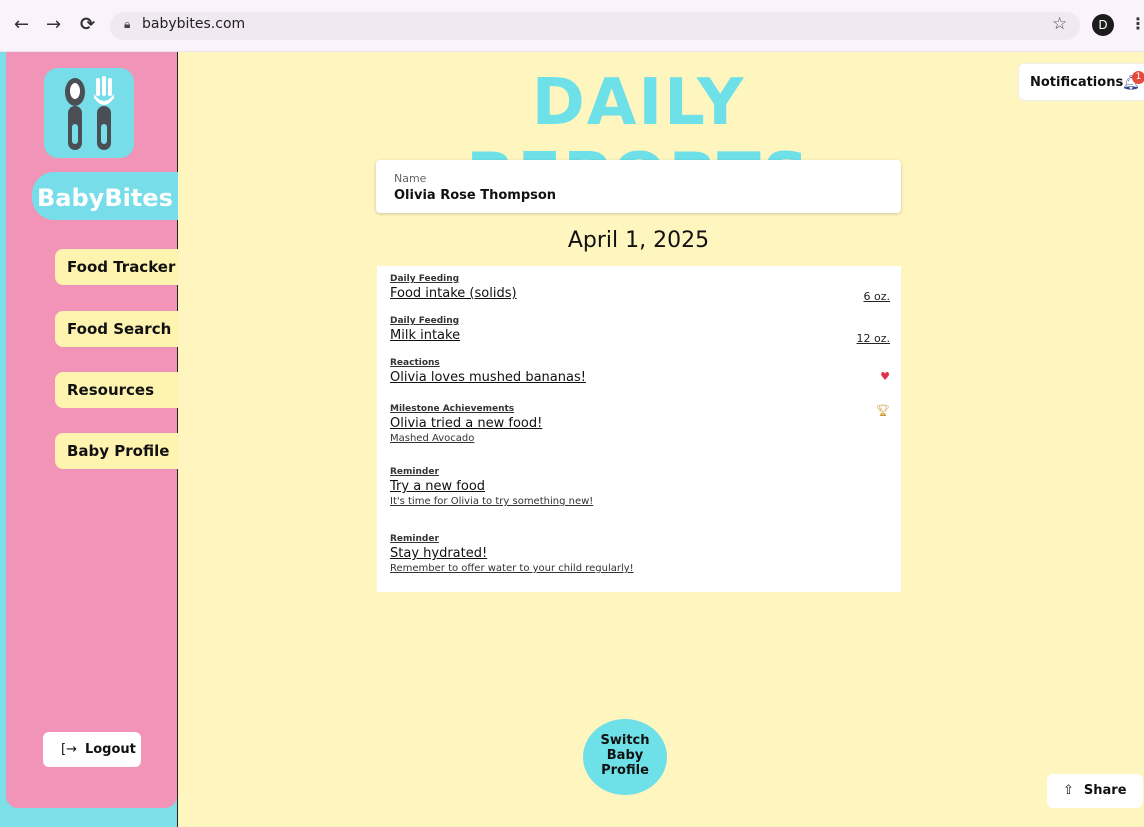 Image resolution: width=1144 pixels, height=827 pixels. Describe the element at coordinates (116, 329) in the screenshot. I see `sidebar-item-food-search: Food Search` at that location.